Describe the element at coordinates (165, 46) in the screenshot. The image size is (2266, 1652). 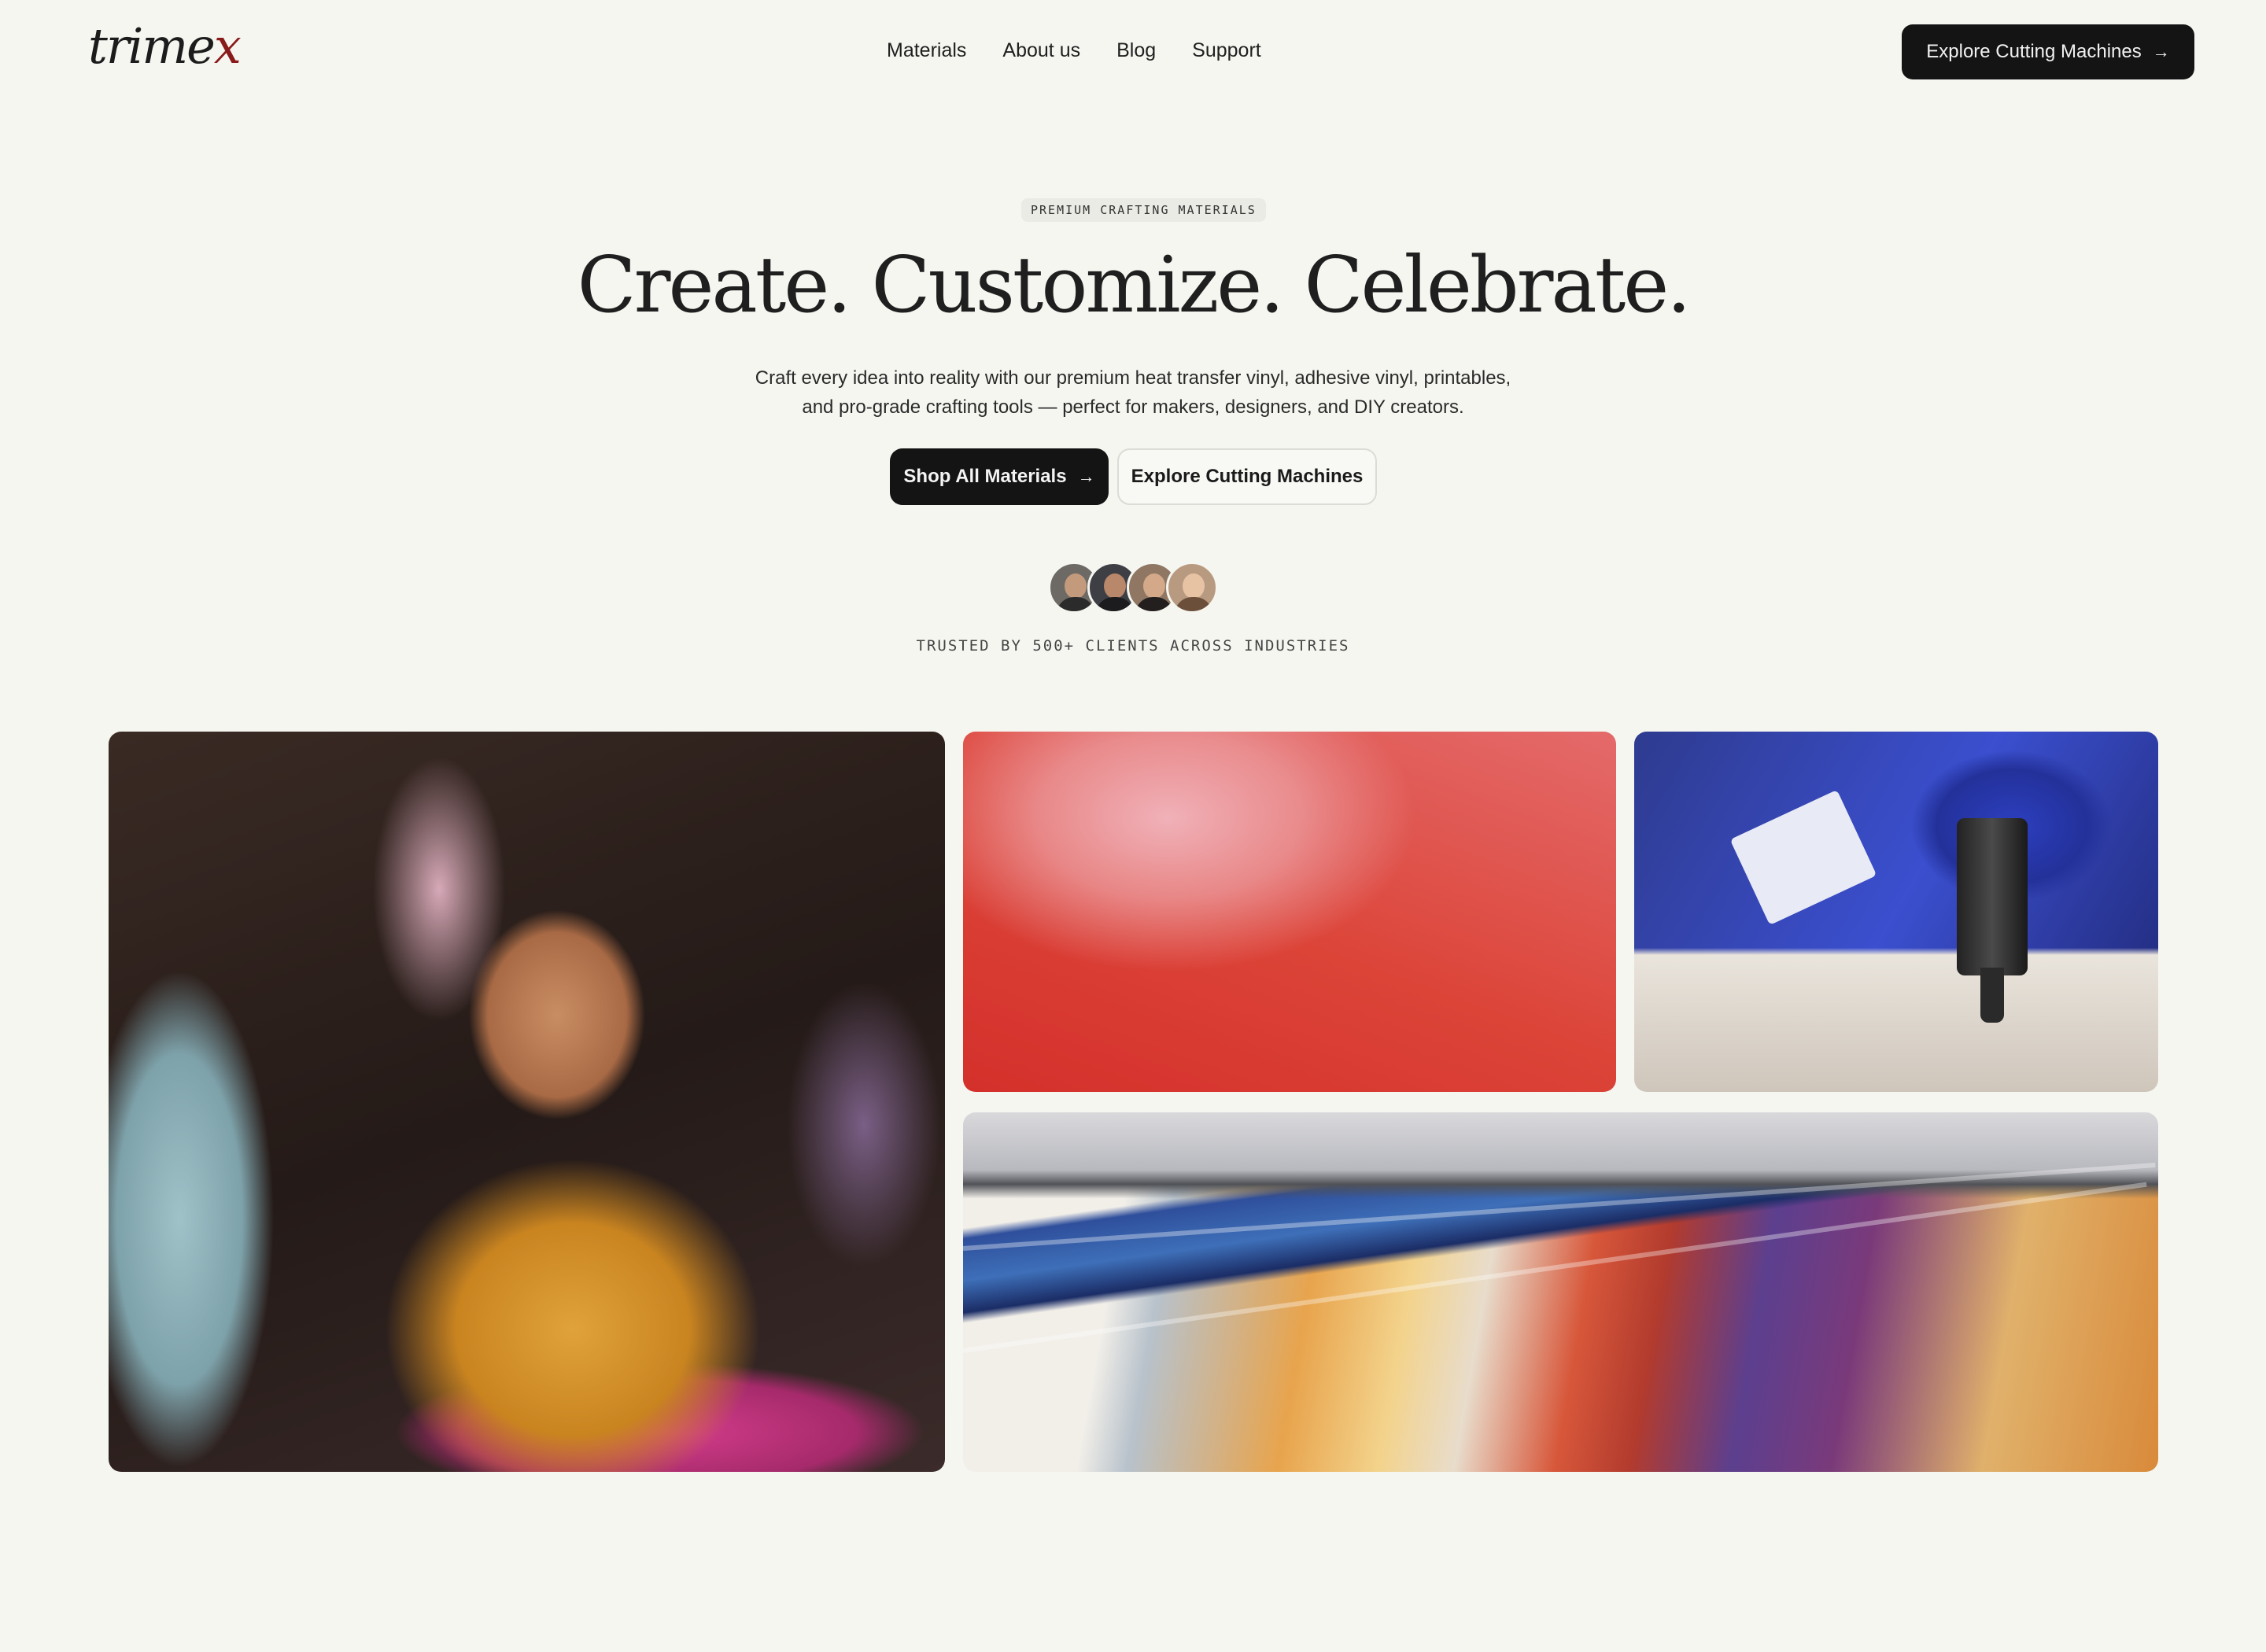
I see `brand-logo: trimex` at that location.